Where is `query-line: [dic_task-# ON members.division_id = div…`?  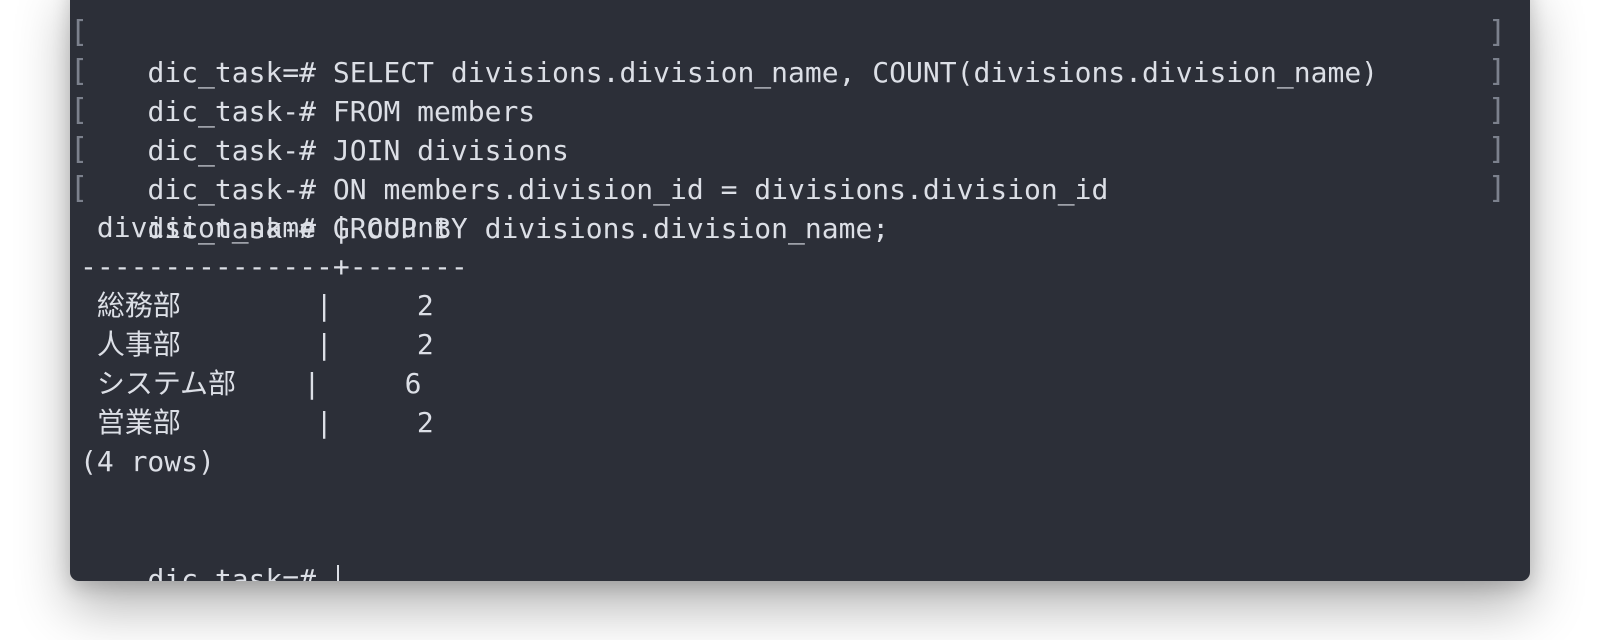 query-line: [dic_task-# ON members.division_id = div… is located at coordinates (589, 169).